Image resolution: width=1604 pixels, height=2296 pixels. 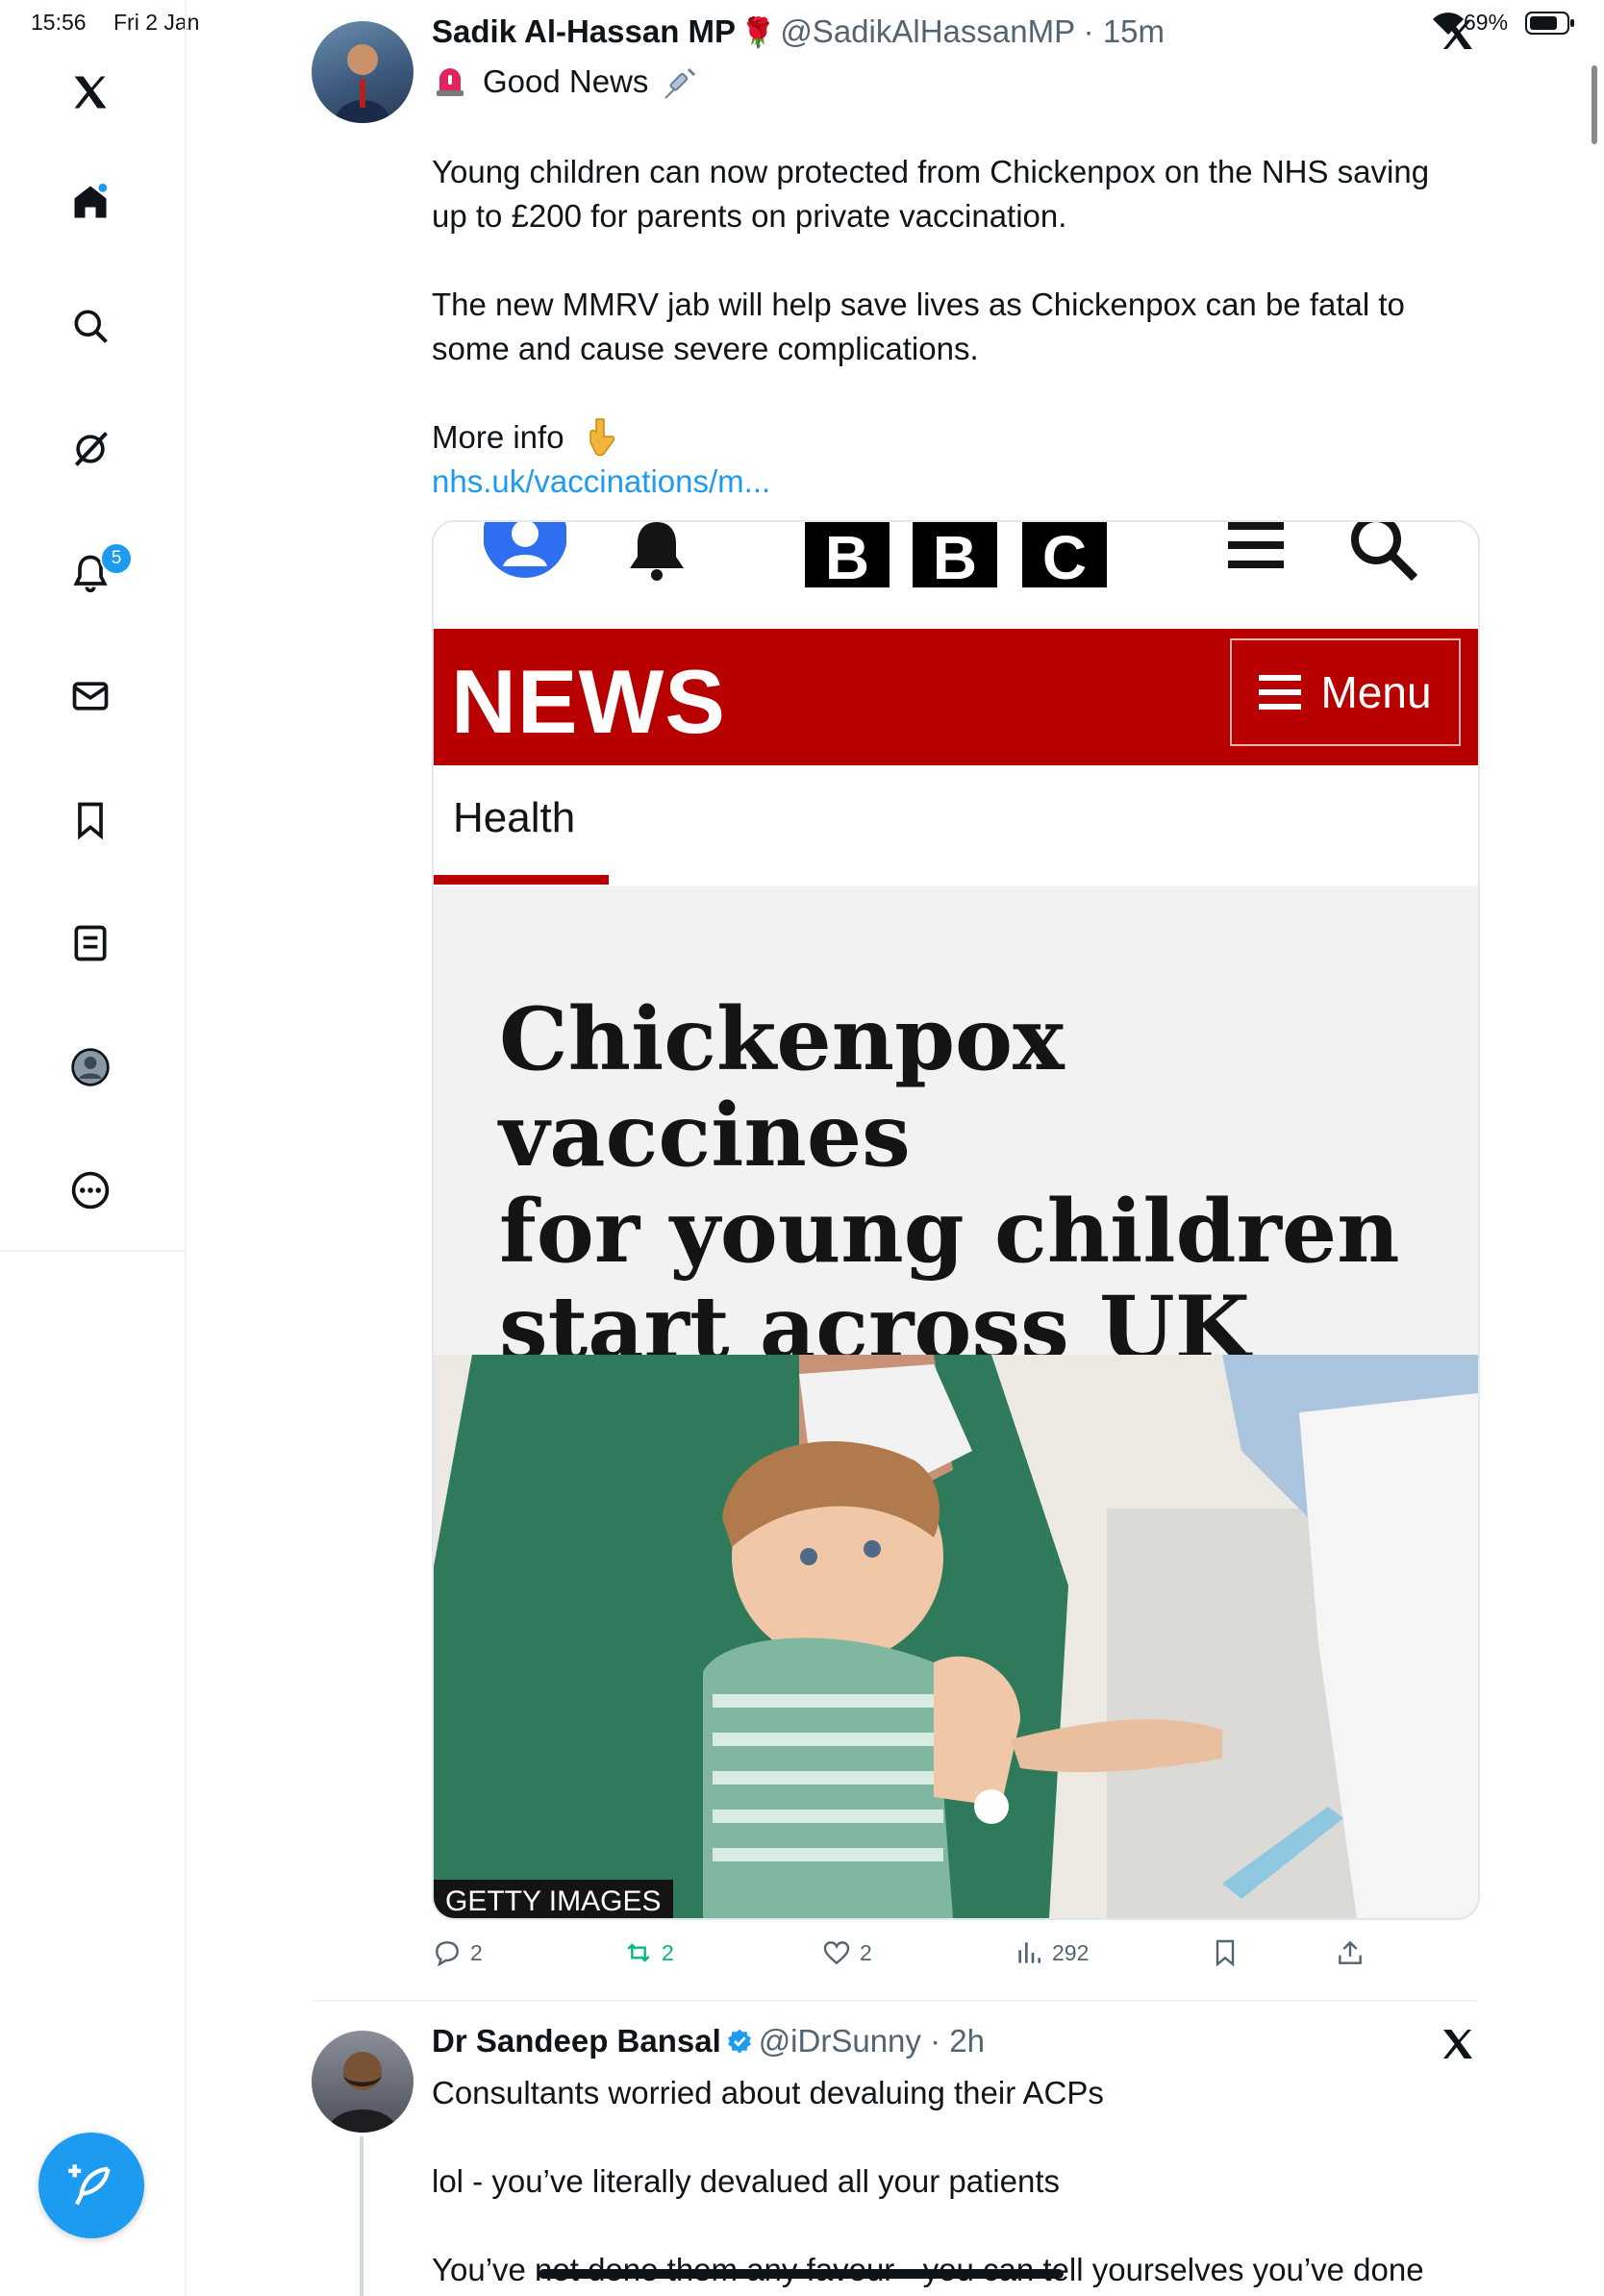 I want to click on menu-label: Menu, so click(x=1376, y=692).